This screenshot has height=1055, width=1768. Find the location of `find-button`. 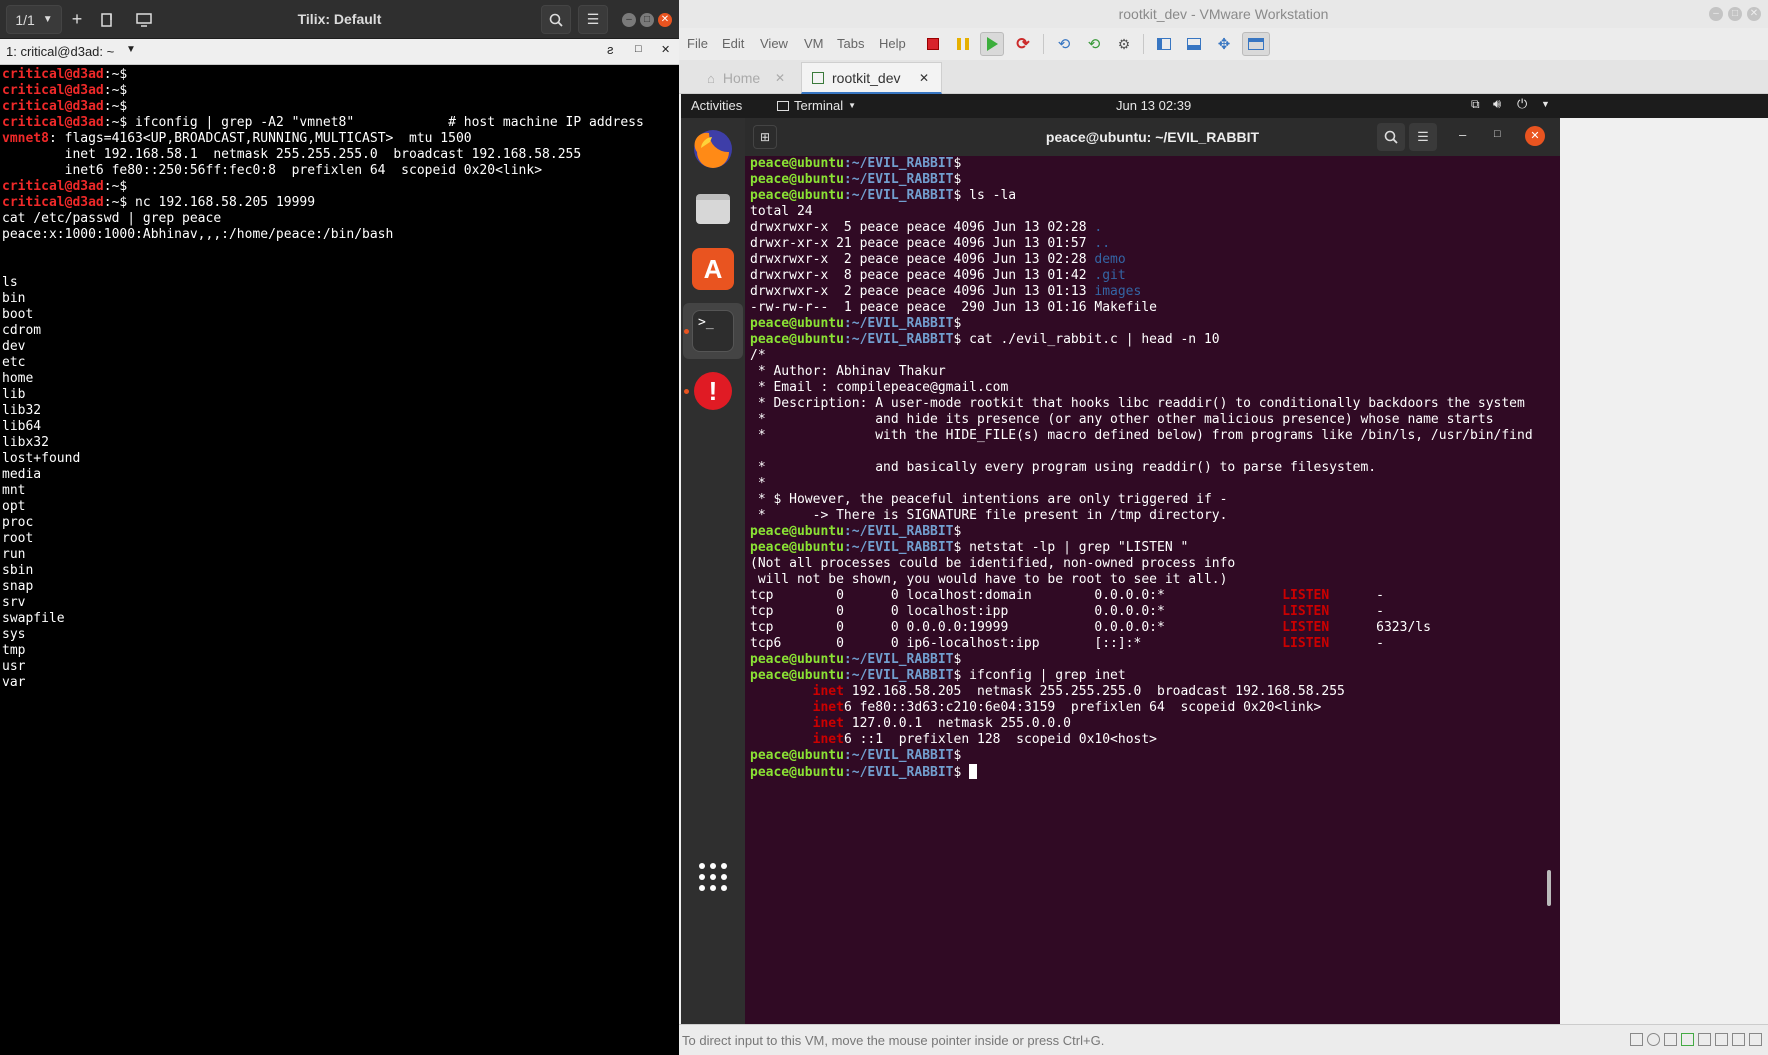

find-button is located at coordinates (556, 19).